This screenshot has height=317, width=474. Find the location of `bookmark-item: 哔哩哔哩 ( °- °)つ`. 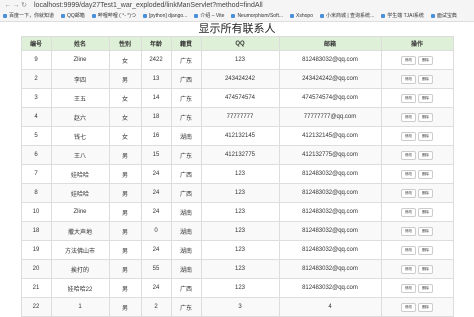

bookmark-item: 哔哩哔哩 ( °- °)つ is located at coordinates (113, 15).